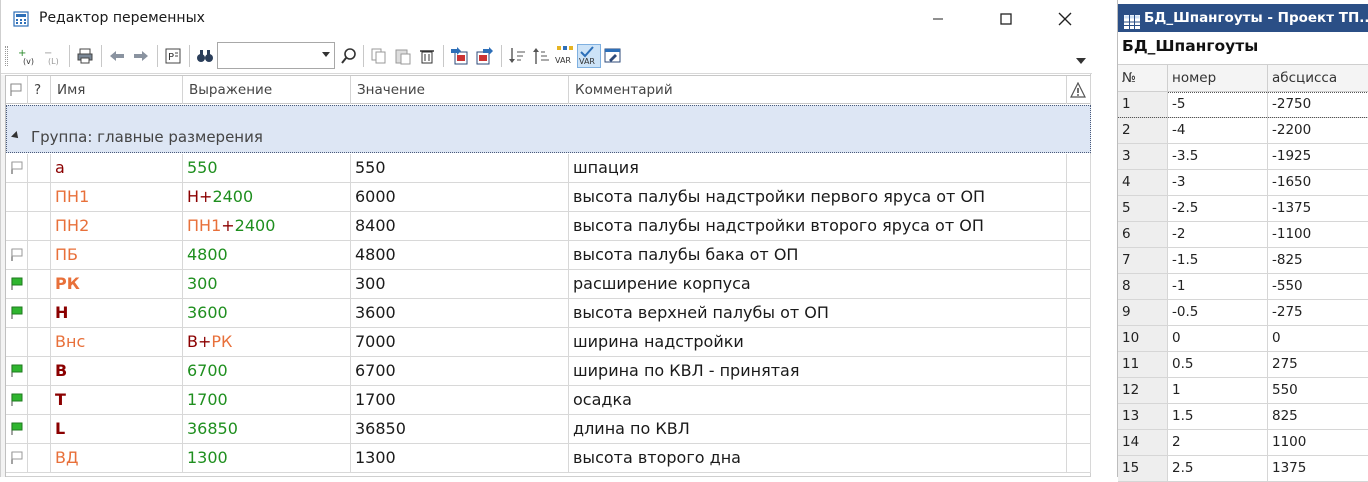 This screenshot has height=482, width=1368. Describe the element at coordinates (1318, 182) in the screenshot. I see `abscissa-cell: -1650` at that location.